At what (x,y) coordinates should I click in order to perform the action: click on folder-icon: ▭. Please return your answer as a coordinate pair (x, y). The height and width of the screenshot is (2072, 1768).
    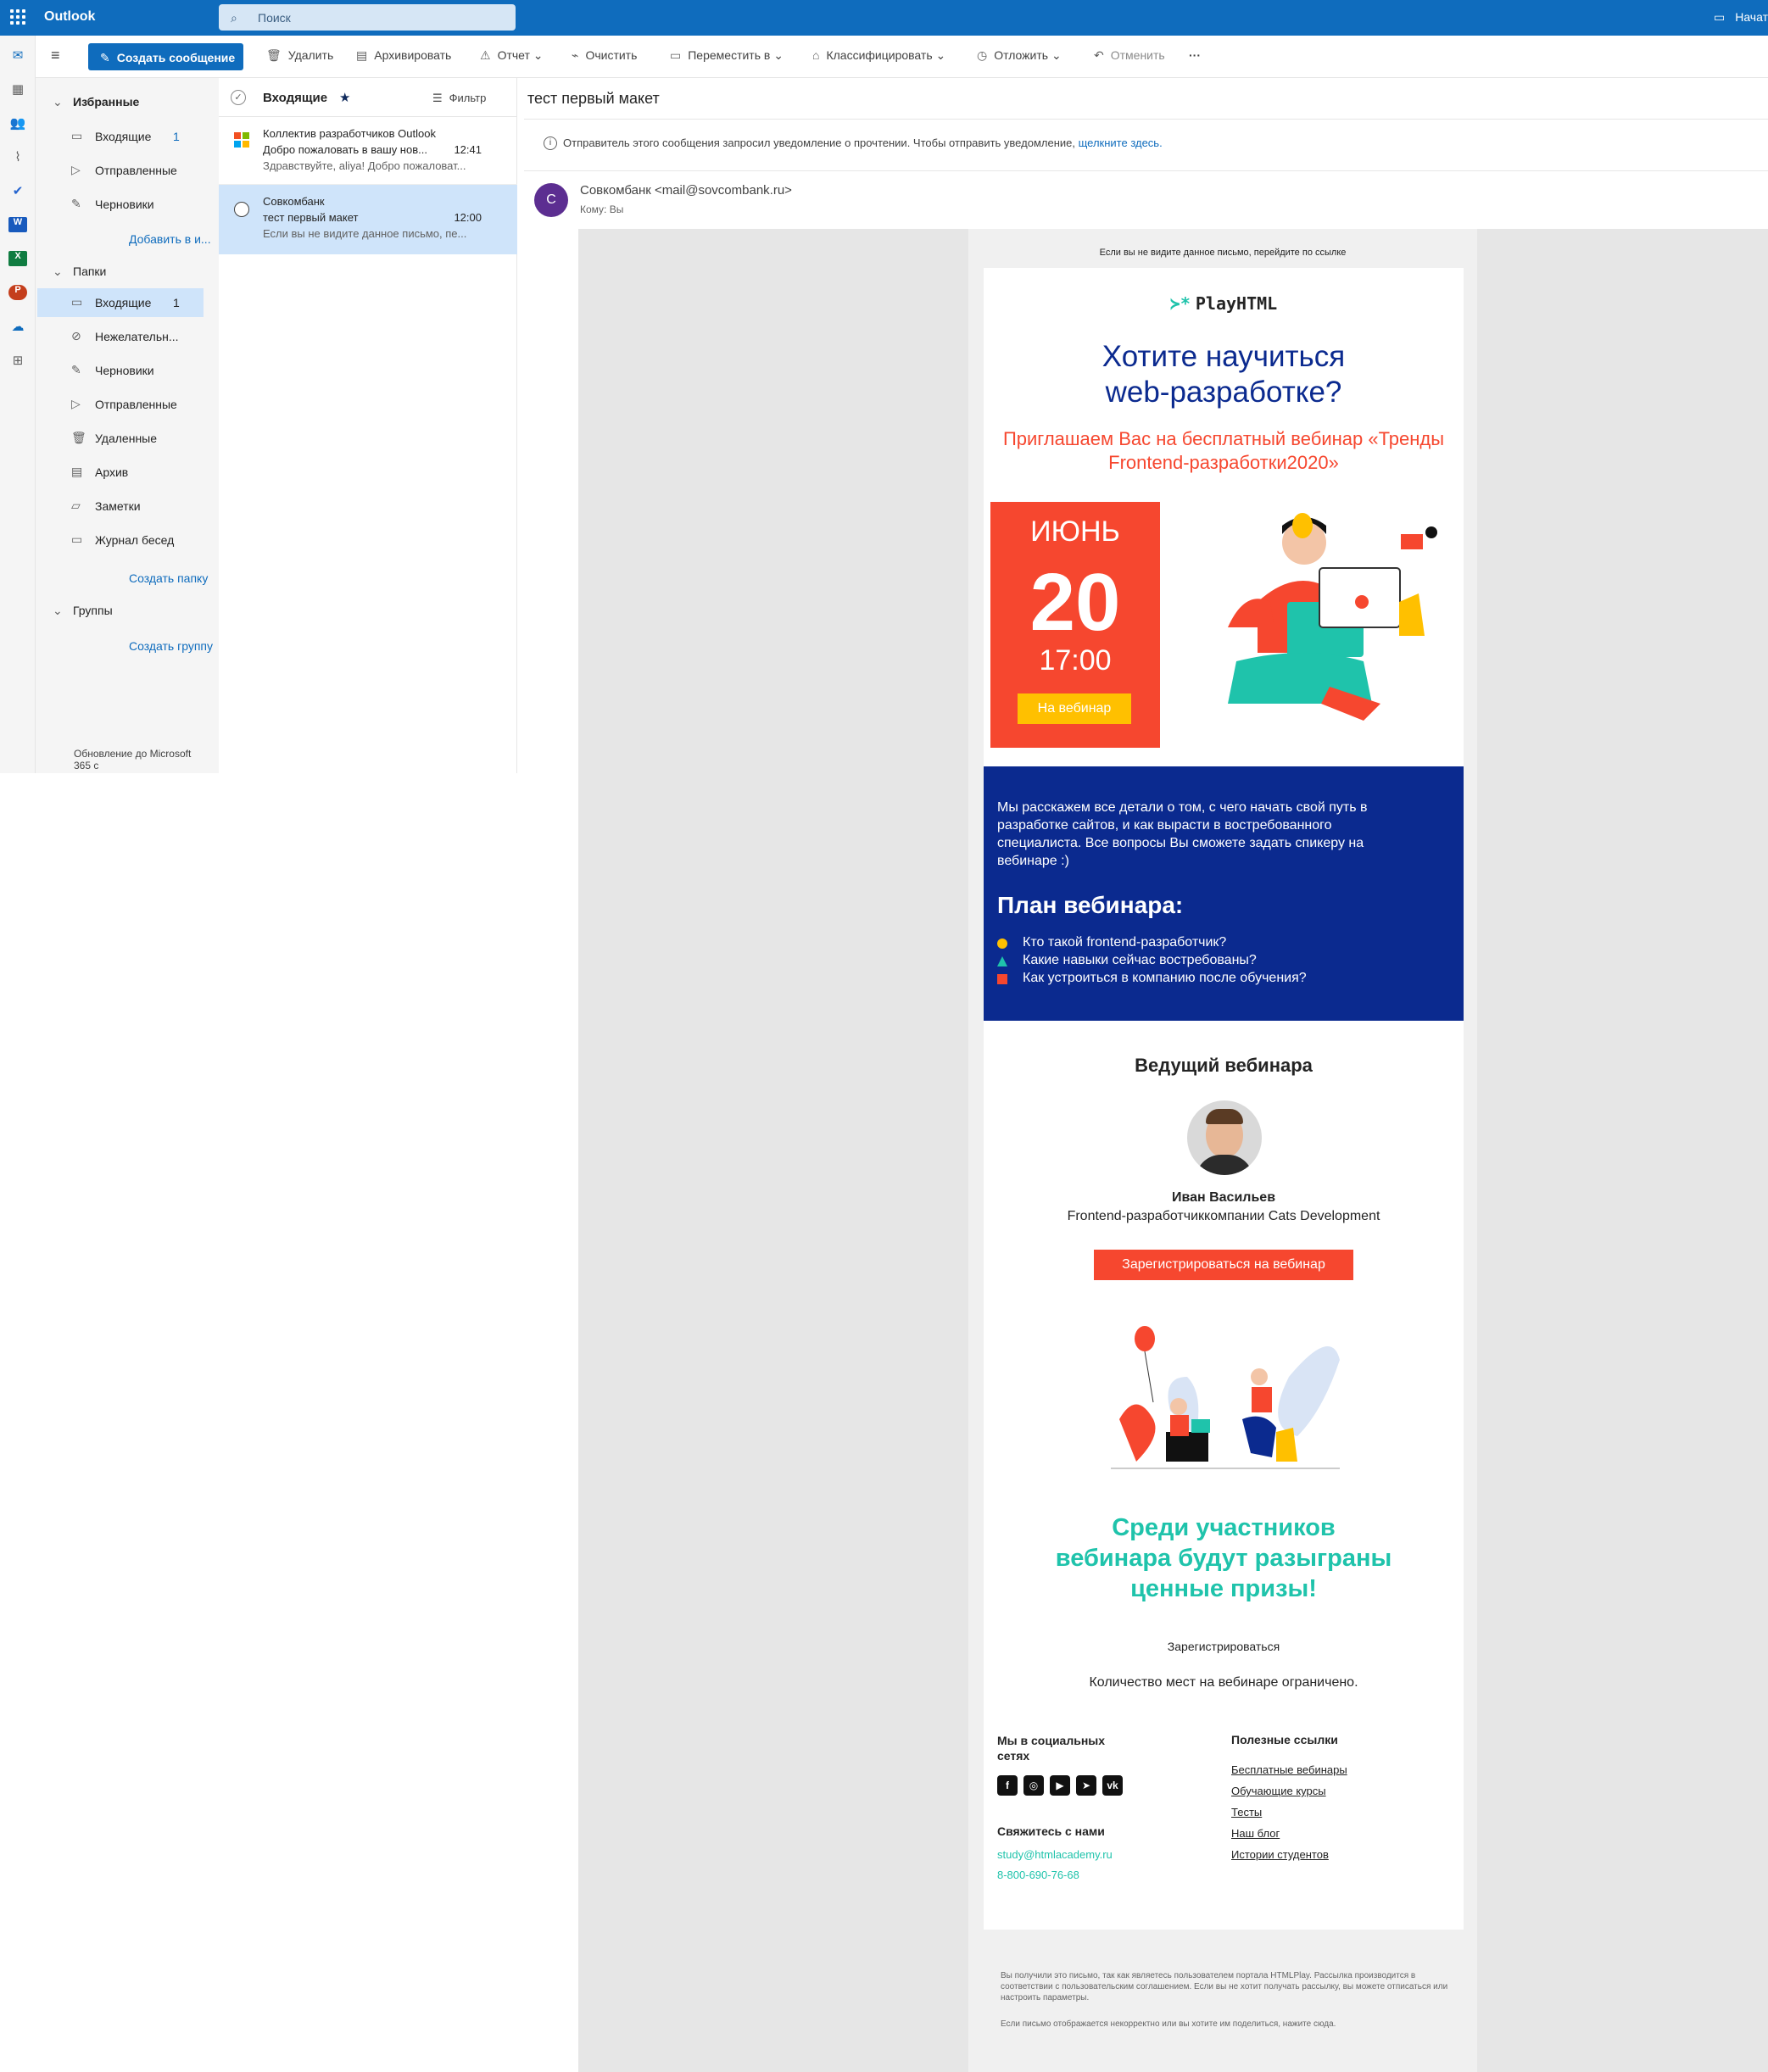
    Looking at the image, I should click on (77, 539).